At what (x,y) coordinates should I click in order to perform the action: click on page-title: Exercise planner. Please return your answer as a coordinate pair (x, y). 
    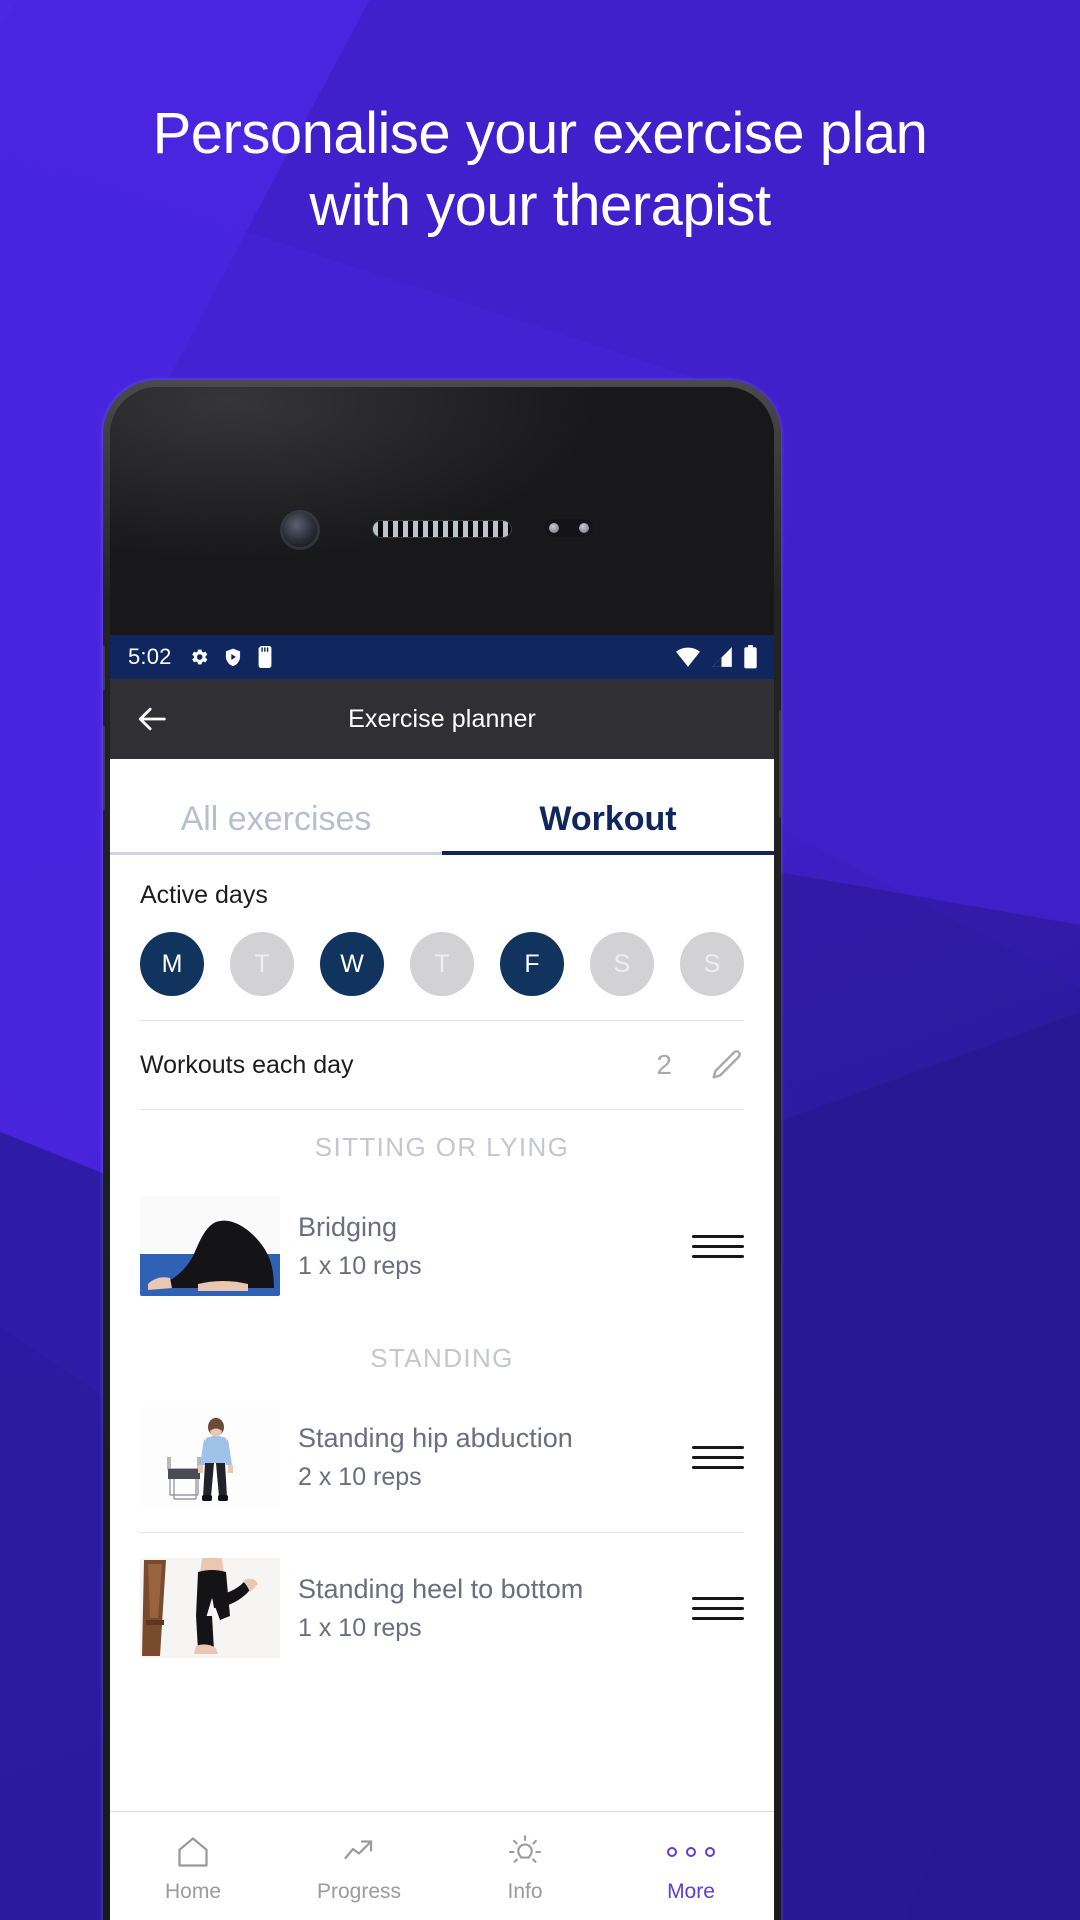
    Looking at the image, I should click on (442, 718).